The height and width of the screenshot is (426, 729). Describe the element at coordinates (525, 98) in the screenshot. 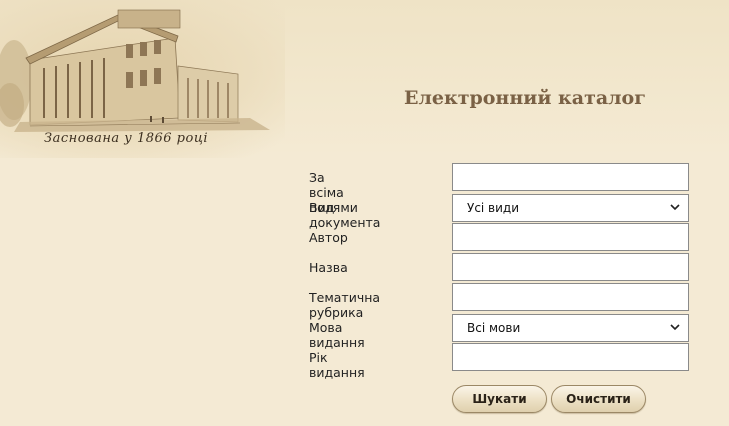

I see `page-title: Електронний каталог` at that location.